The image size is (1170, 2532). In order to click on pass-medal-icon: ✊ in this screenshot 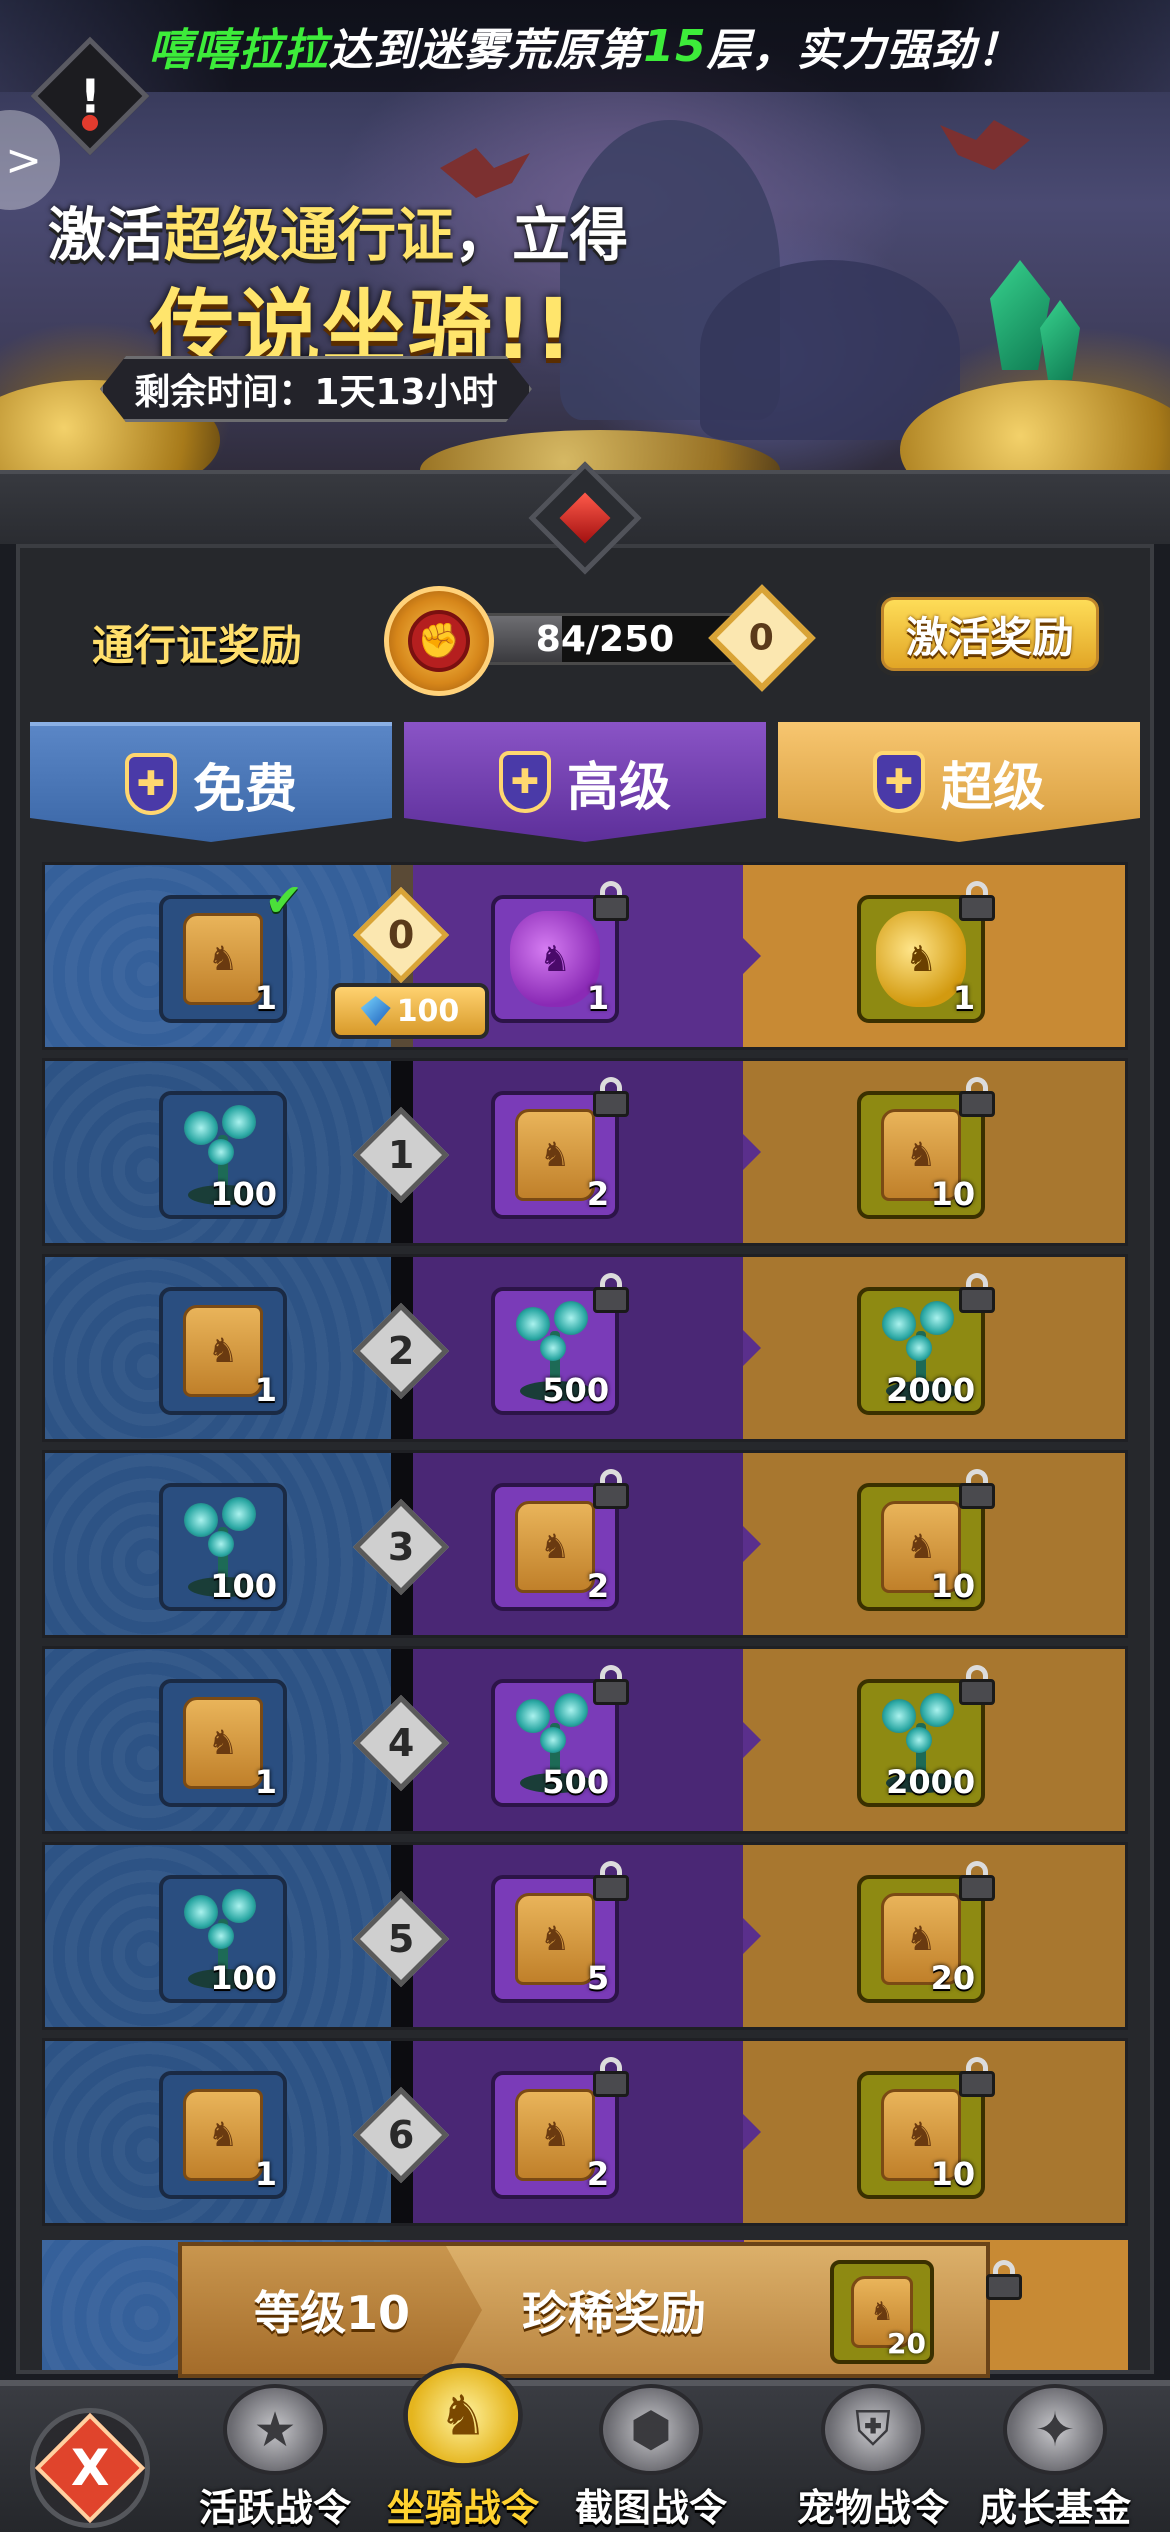, I will do `click(439, 641)`.